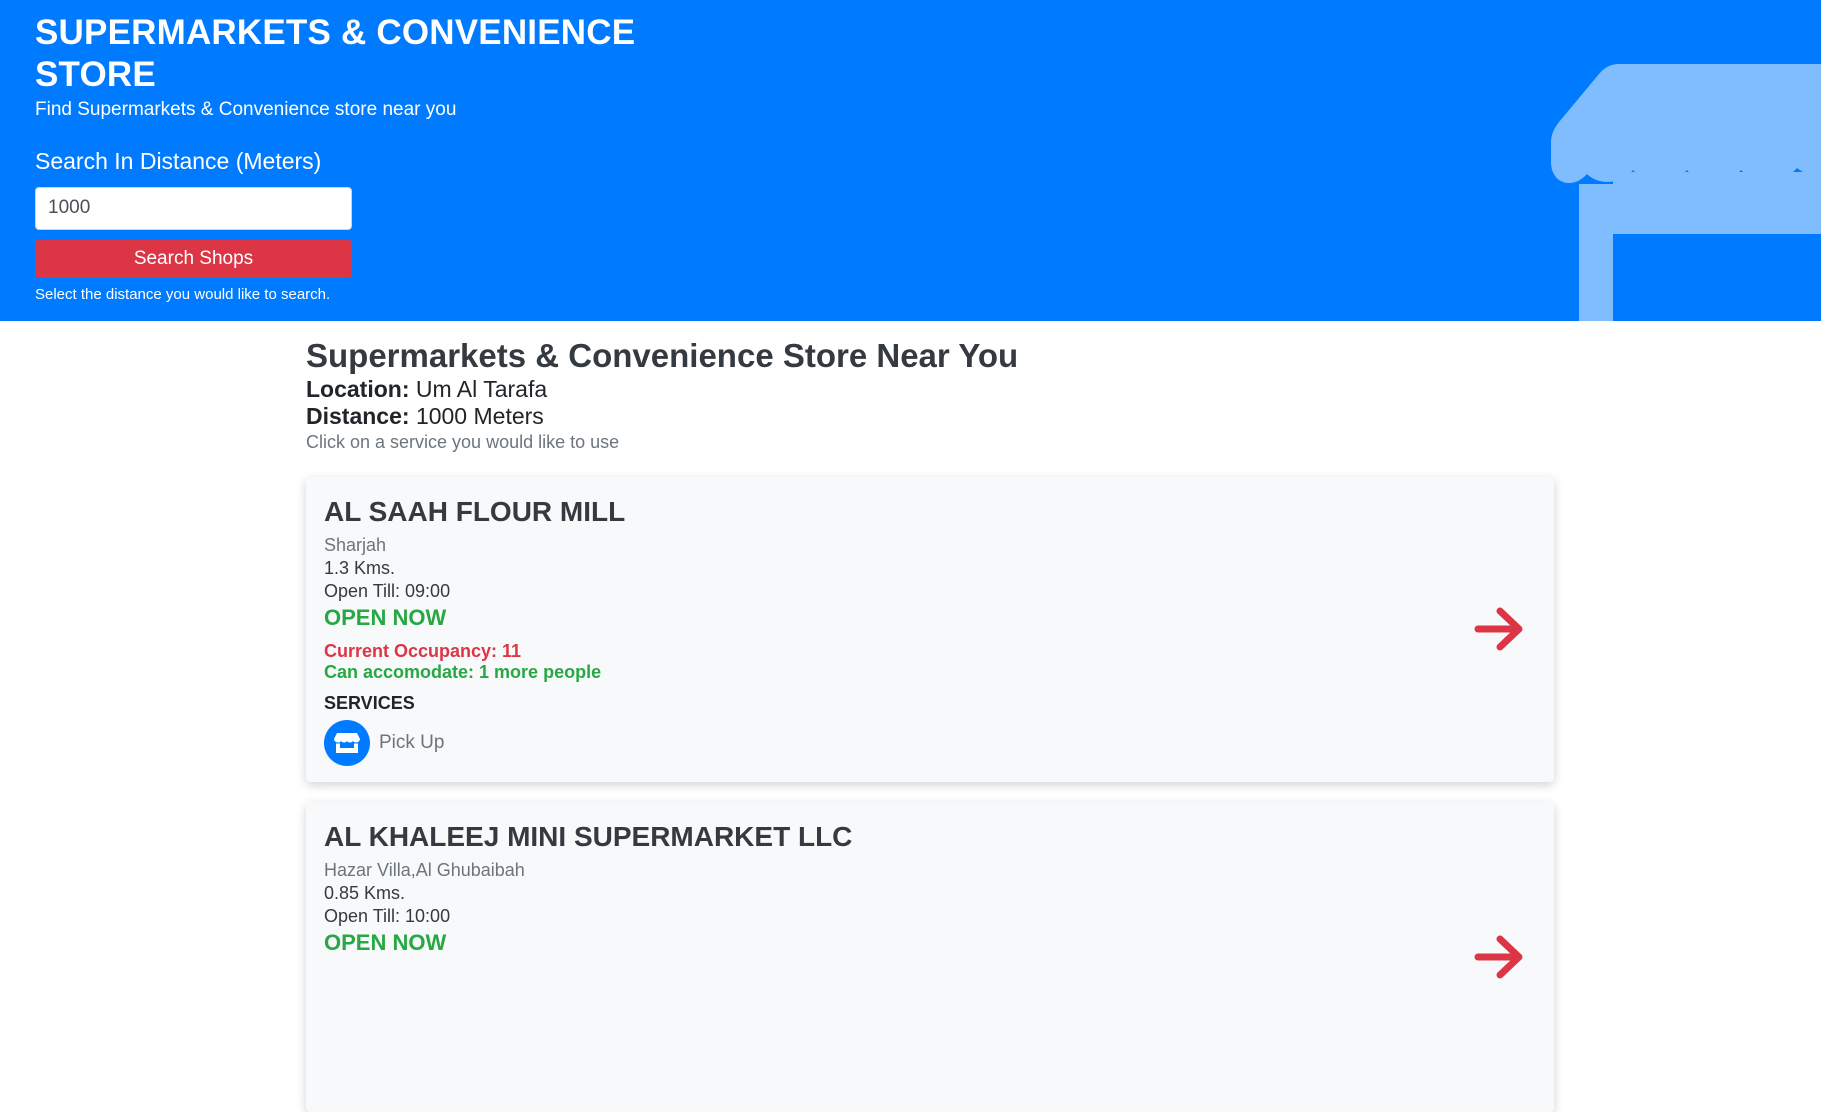 The width and height of the screenshot is (1821, 1112). I want to click on service-label: Pick Up, so click(412, 742).